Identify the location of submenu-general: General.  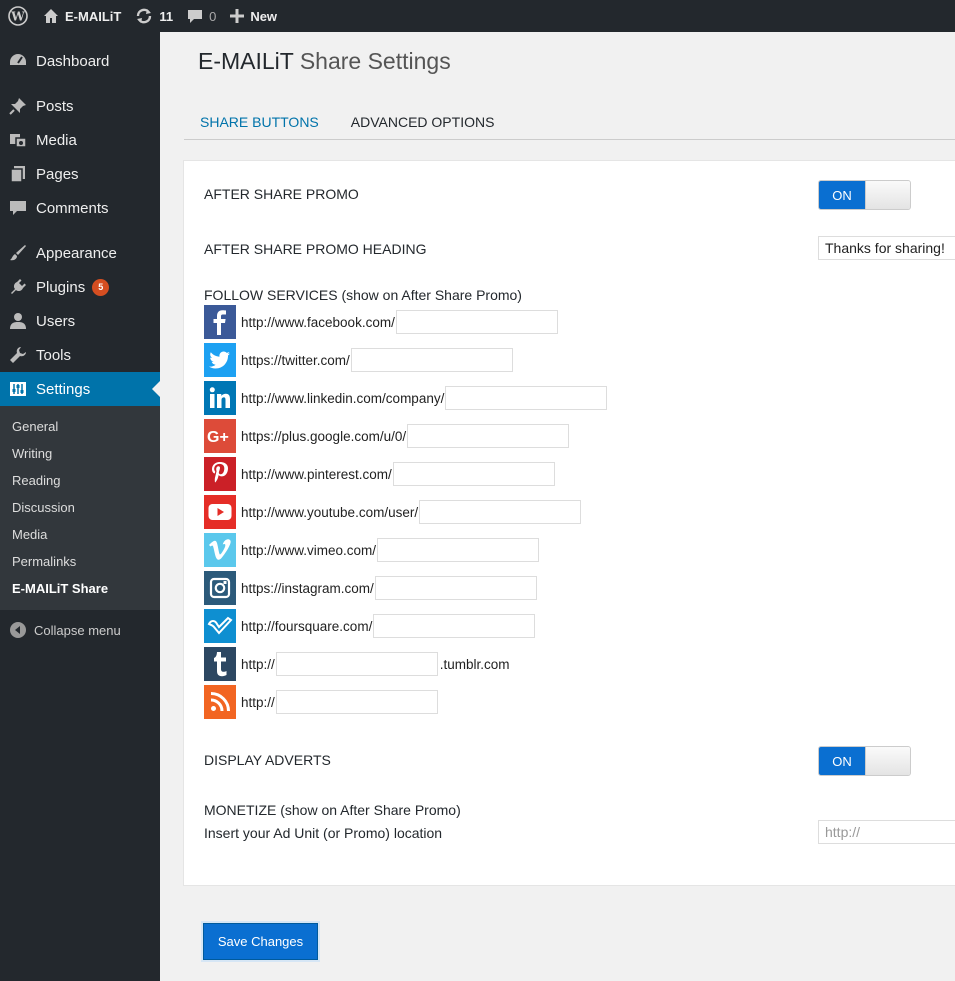
(80, 426).